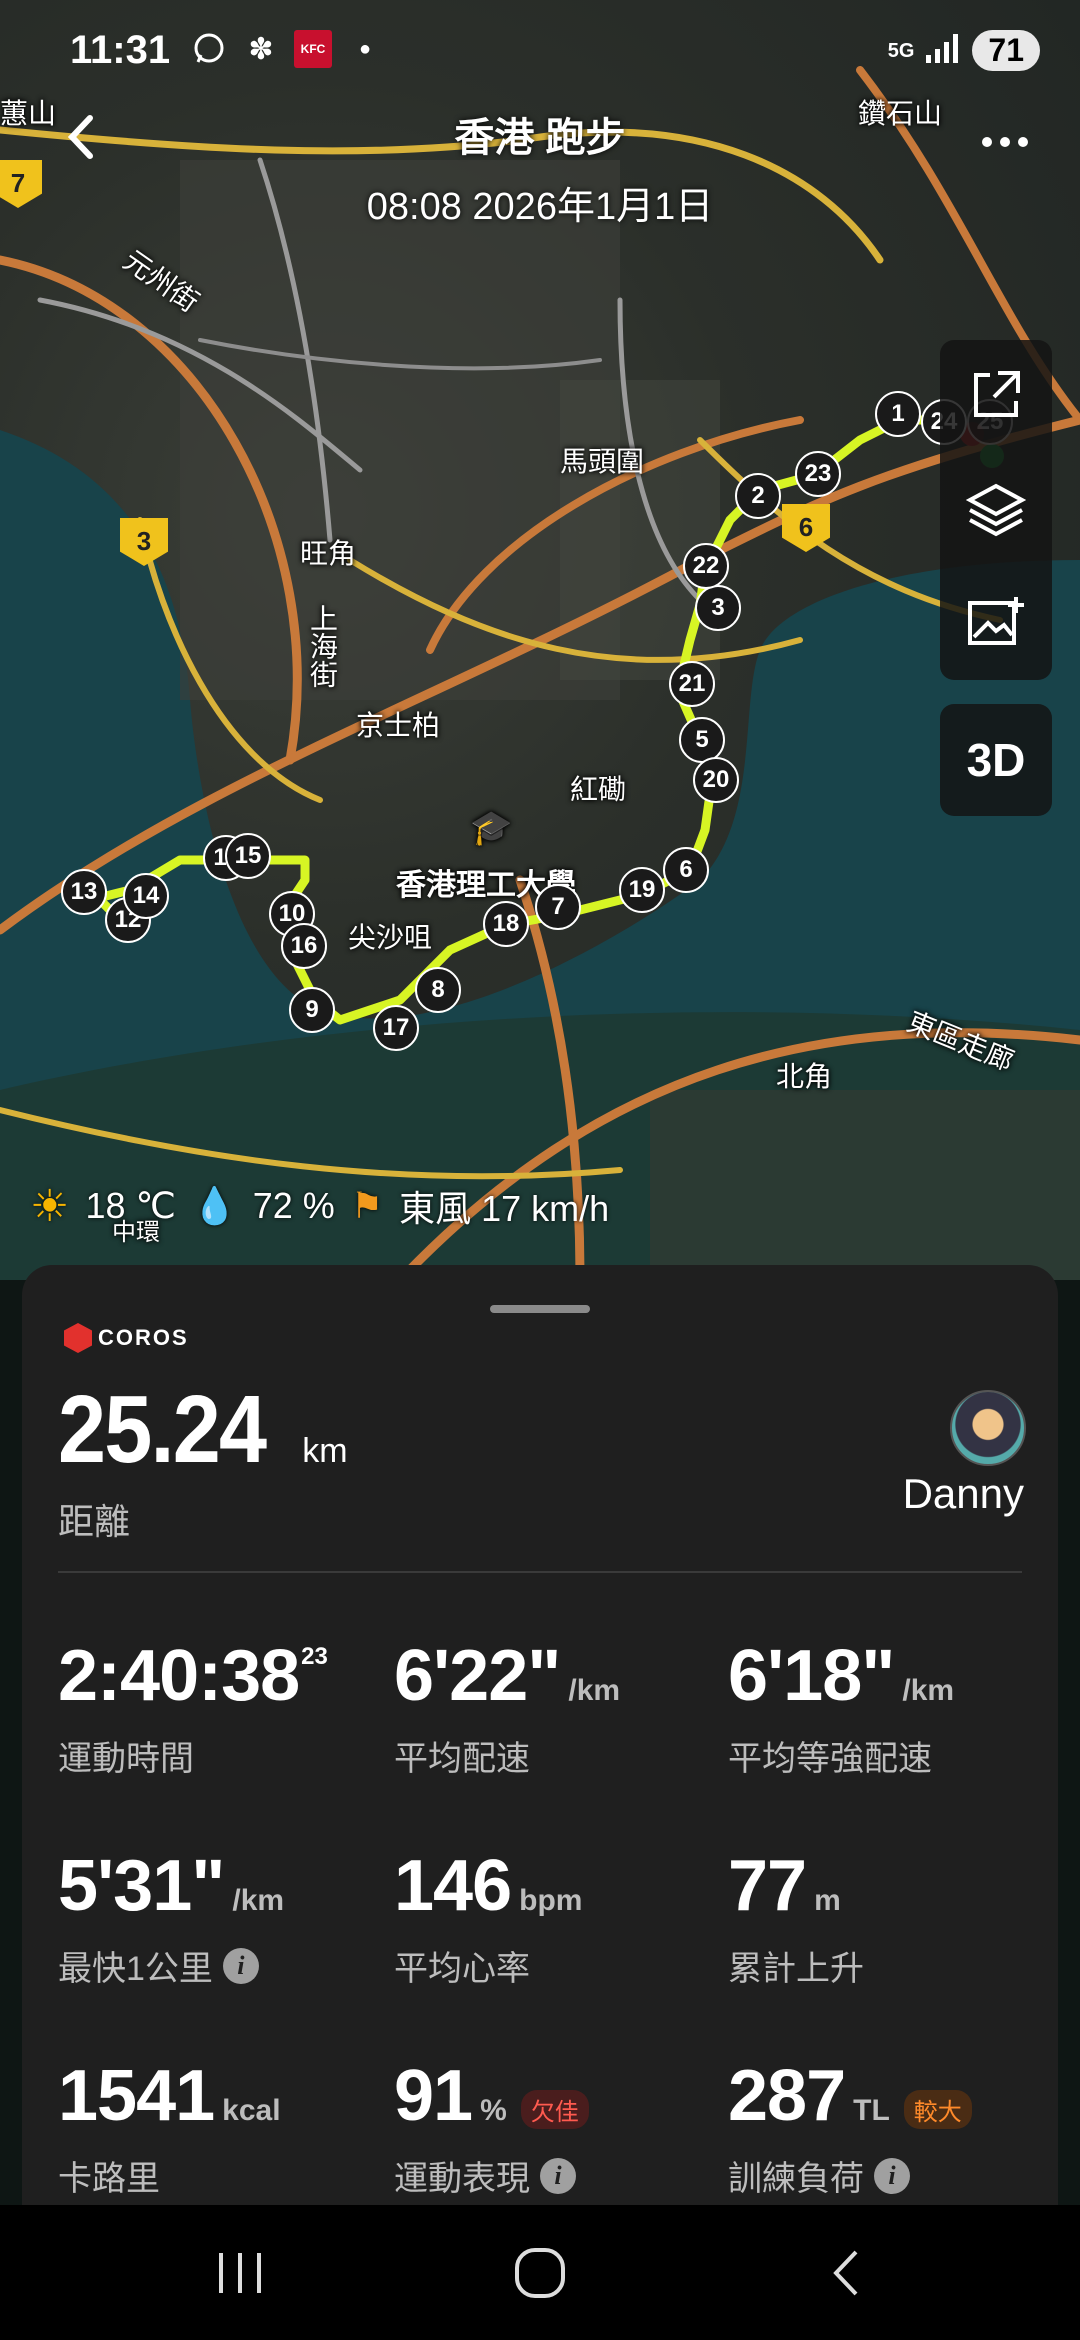  I want to click on km-marker: 1, so click(898, 414).